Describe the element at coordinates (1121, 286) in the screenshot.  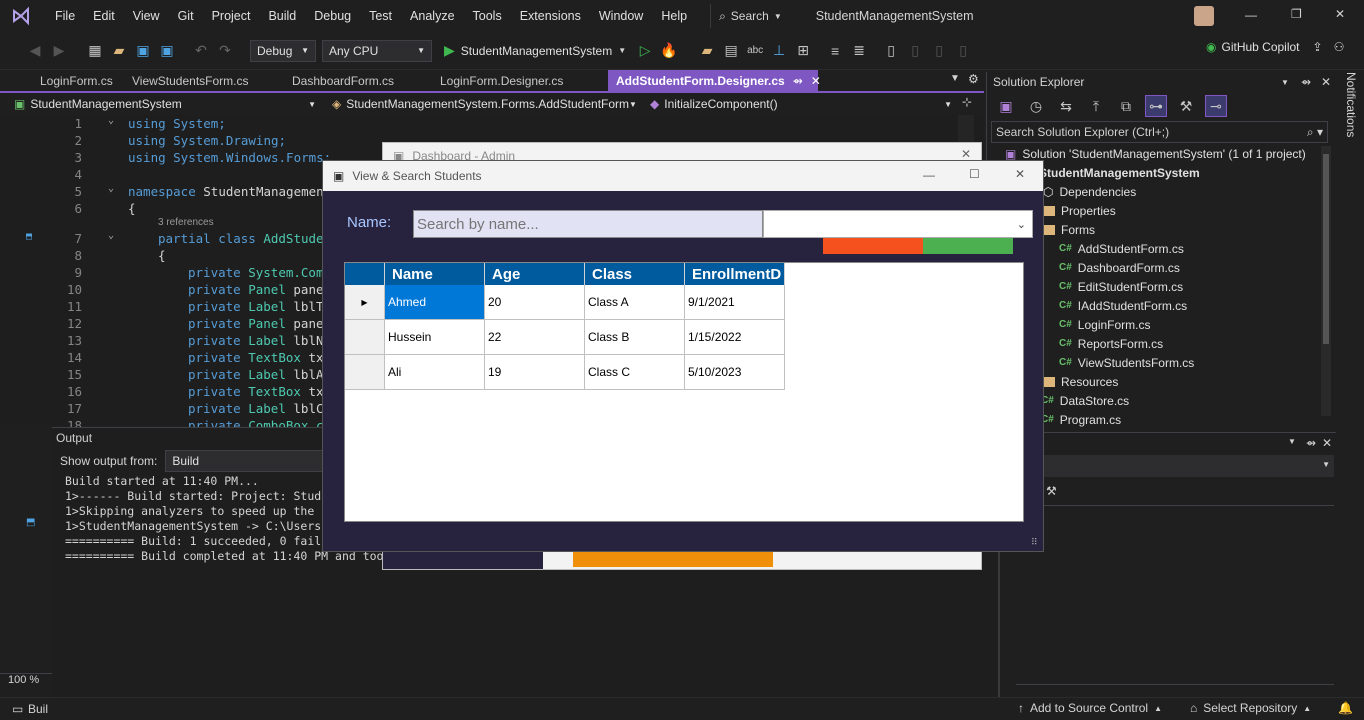
I see `tree-file: C# EditStudentForm.cs` at that location.